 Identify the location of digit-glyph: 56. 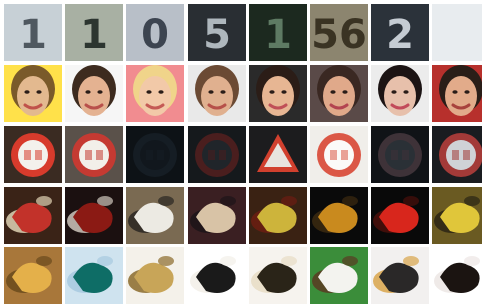
(339, 35).